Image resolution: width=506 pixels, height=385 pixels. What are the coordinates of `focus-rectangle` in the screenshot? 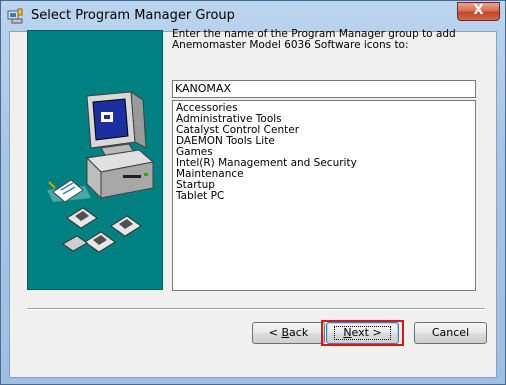 It's located at (362, 333).